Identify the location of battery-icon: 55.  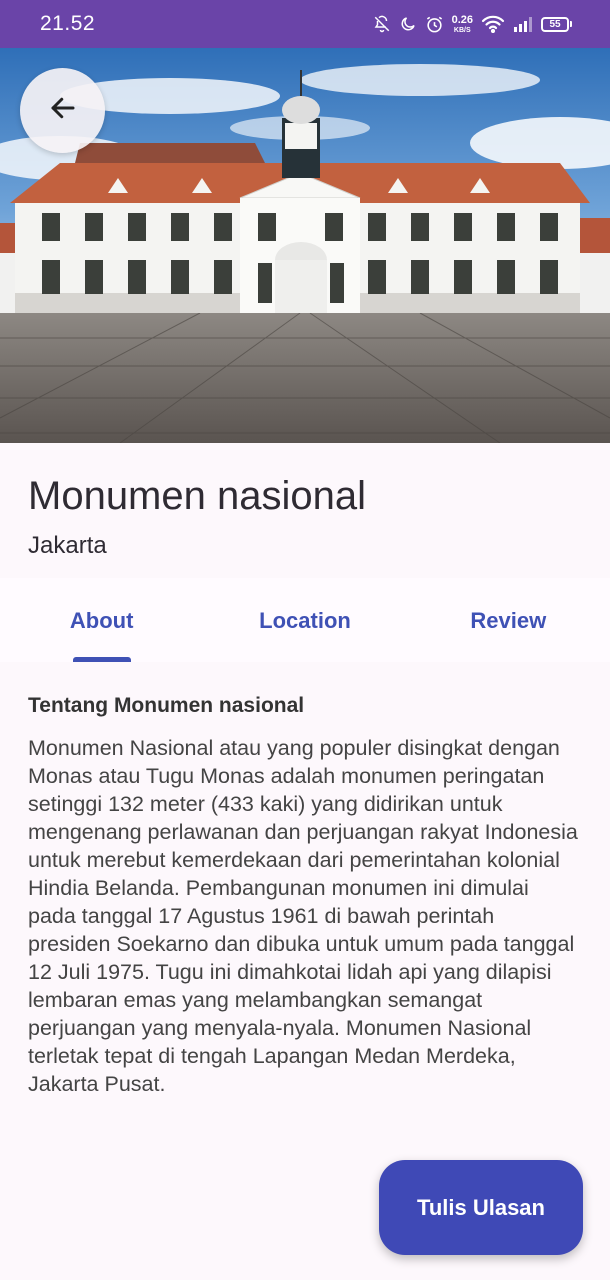
(556, 24).